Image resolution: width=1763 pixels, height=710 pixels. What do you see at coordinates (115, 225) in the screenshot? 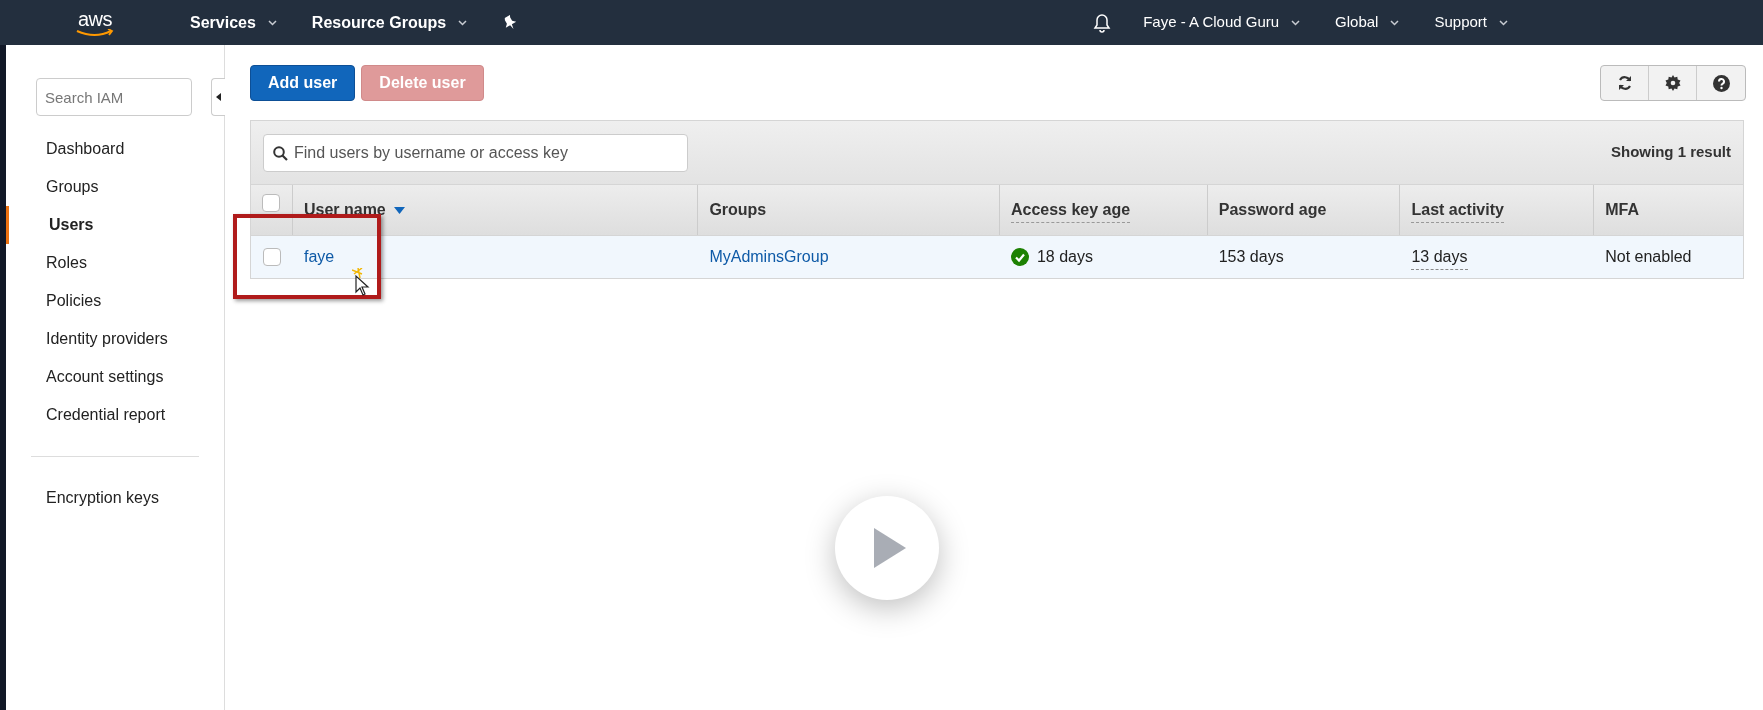
I see `sidebar-item: Users` at bounding box center [115, 225].